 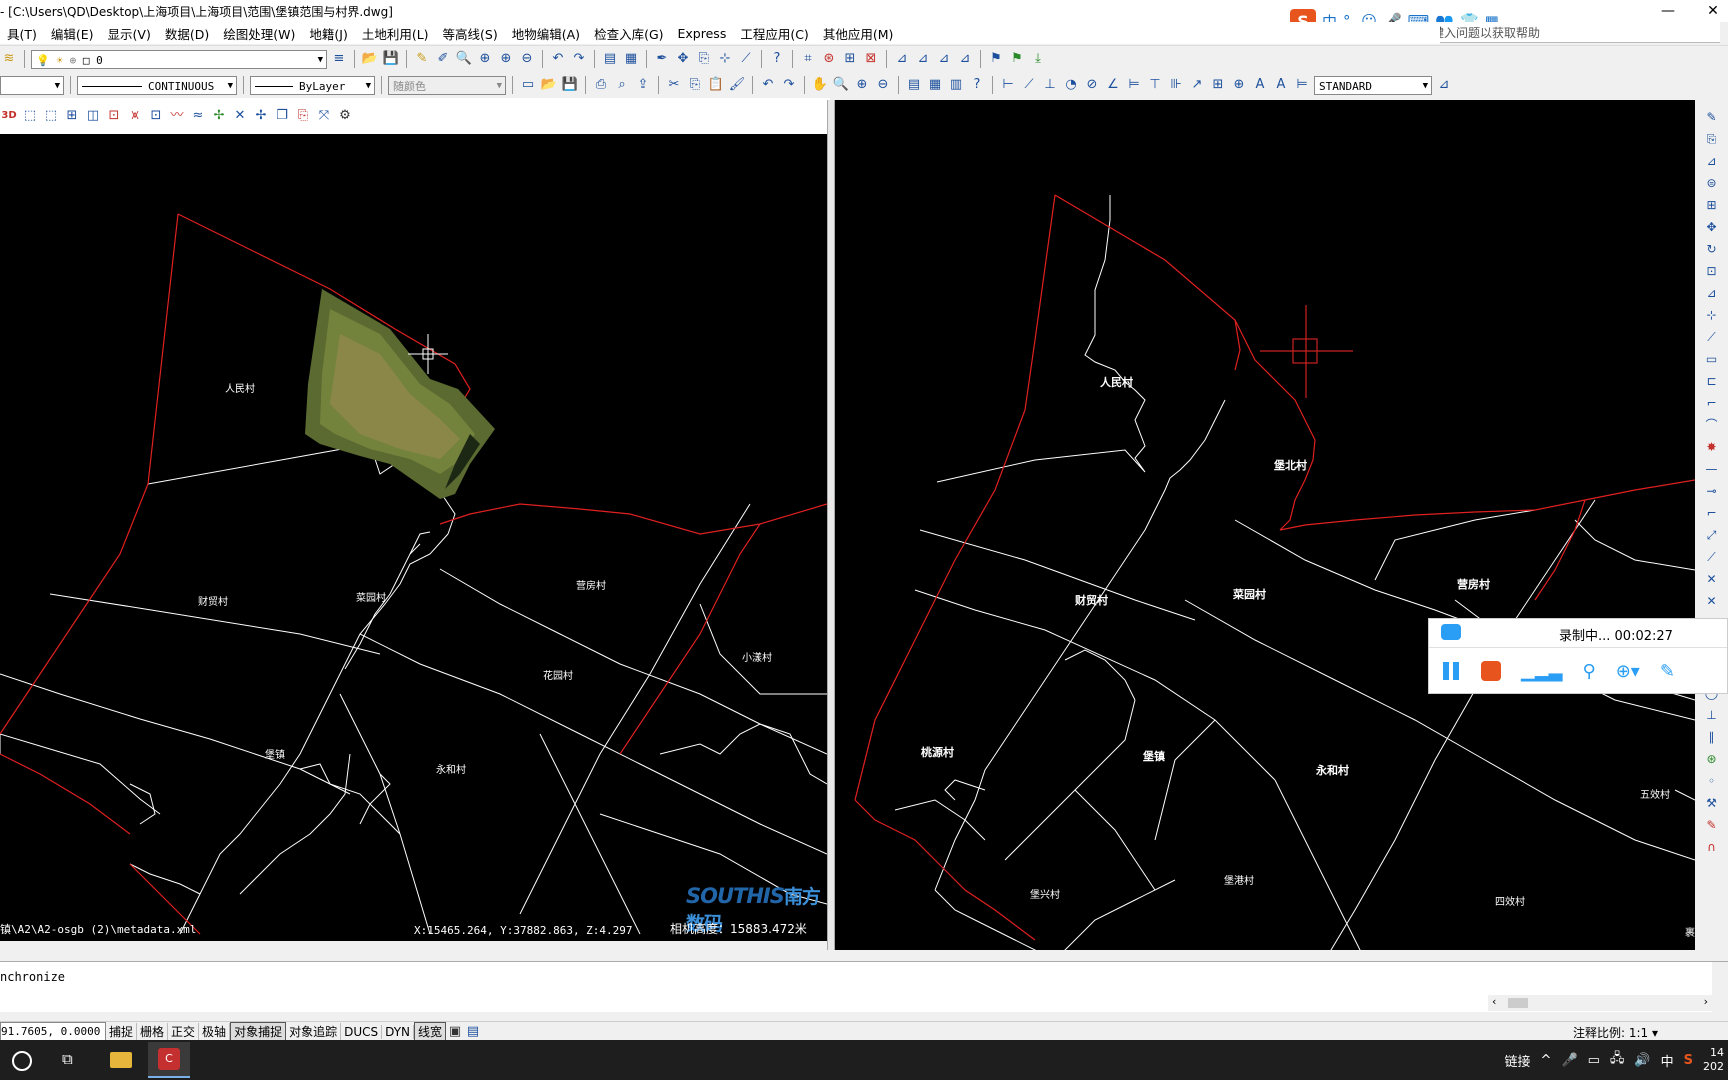 What do you see at coordinates (1569, 1060) in the screenshot?
I see `microphone-icon: 🎤` at bounding box center [1569, 1060].